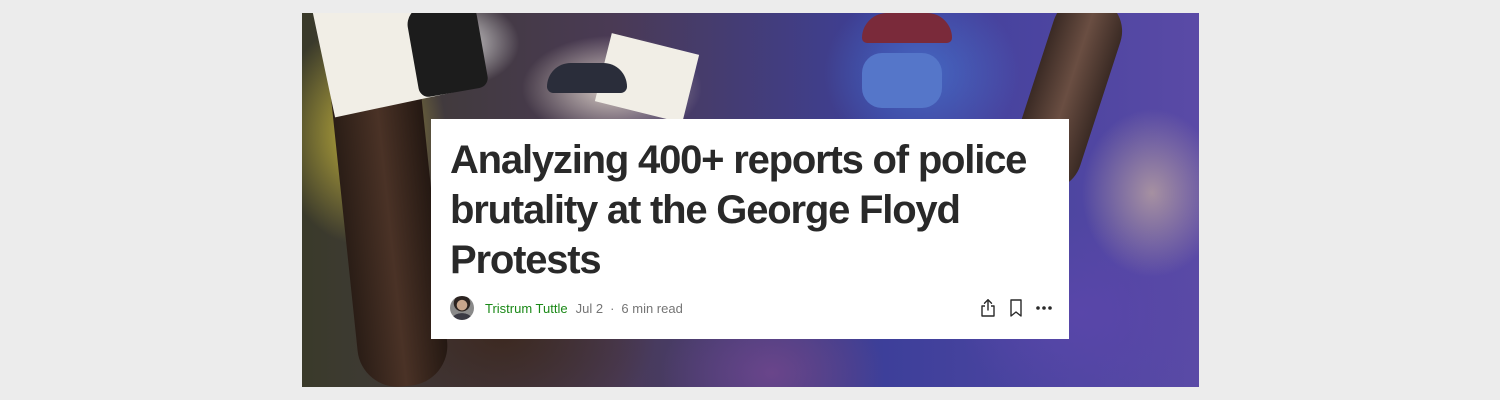 Image resolution: width=1500 pixels, height=400 pixels. I want to click on read-time: 6 min read, so click(652, 308).